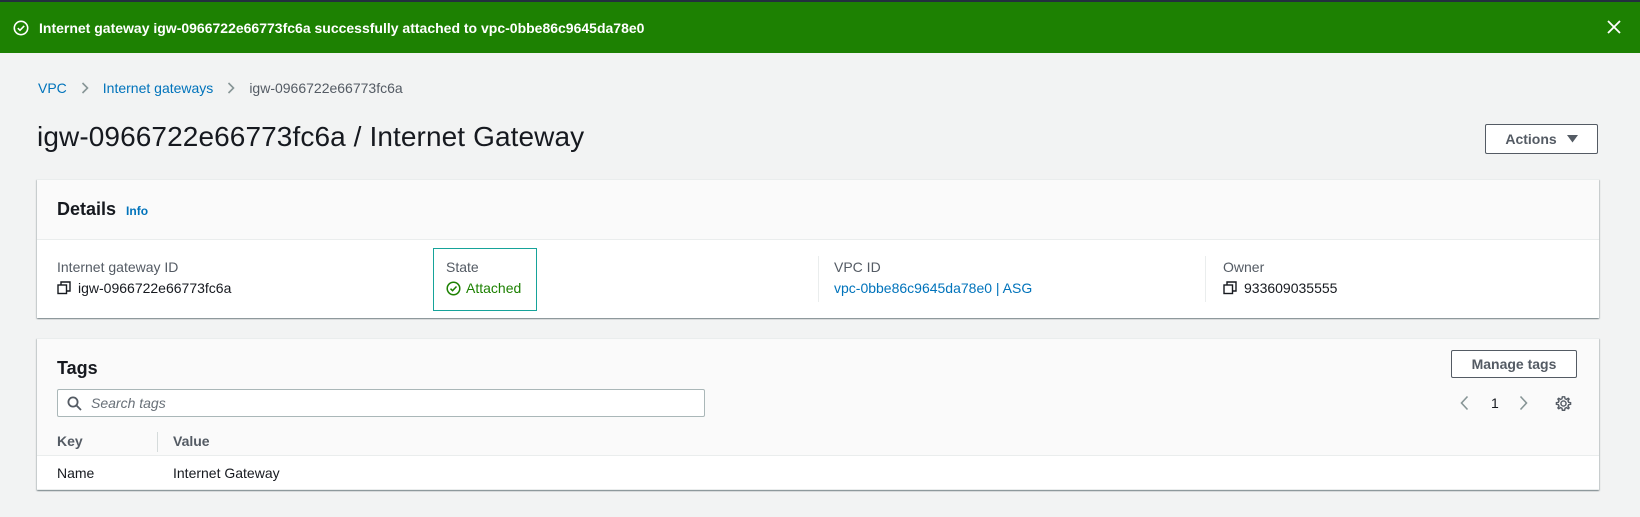 The image size is (1640, 517). Describe the element at coordinates (1531, 139) in the screenshot. I see `actions-button-label: Actions` at that location.